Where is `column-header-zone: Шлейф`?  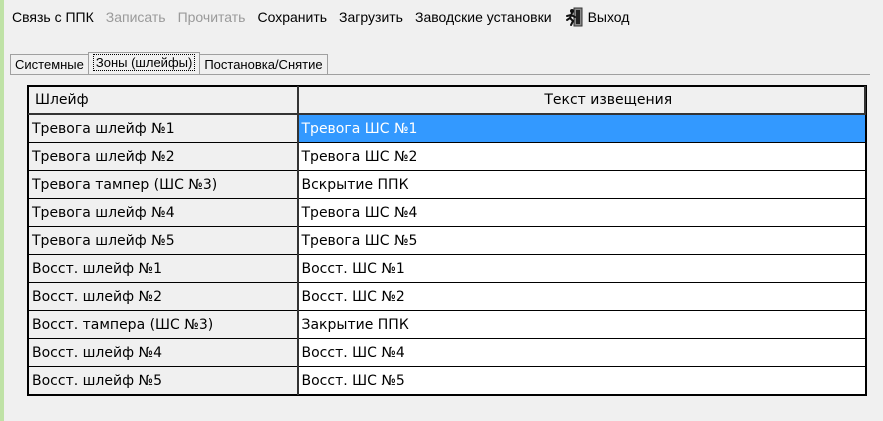
column-header-zone: Шлейф is located at coordinates (163, 100).